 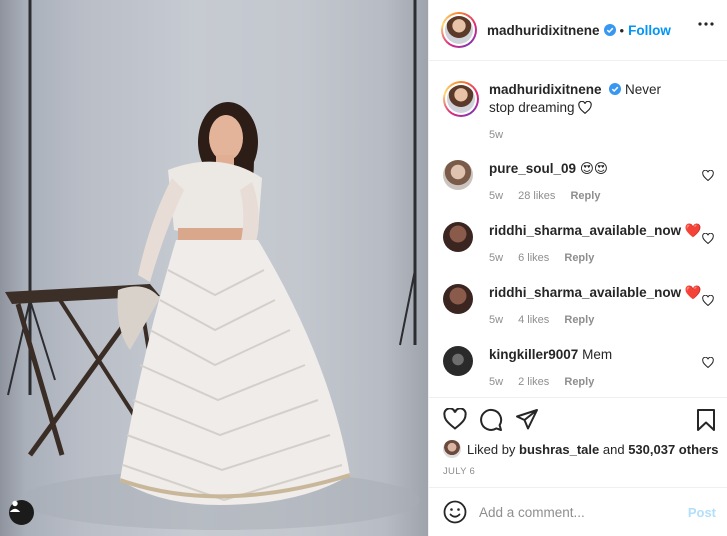 What do you see at coordinates (597, 354) in the screenshot?
I see `comment-text: Mem` at bounding box center [597, 354].